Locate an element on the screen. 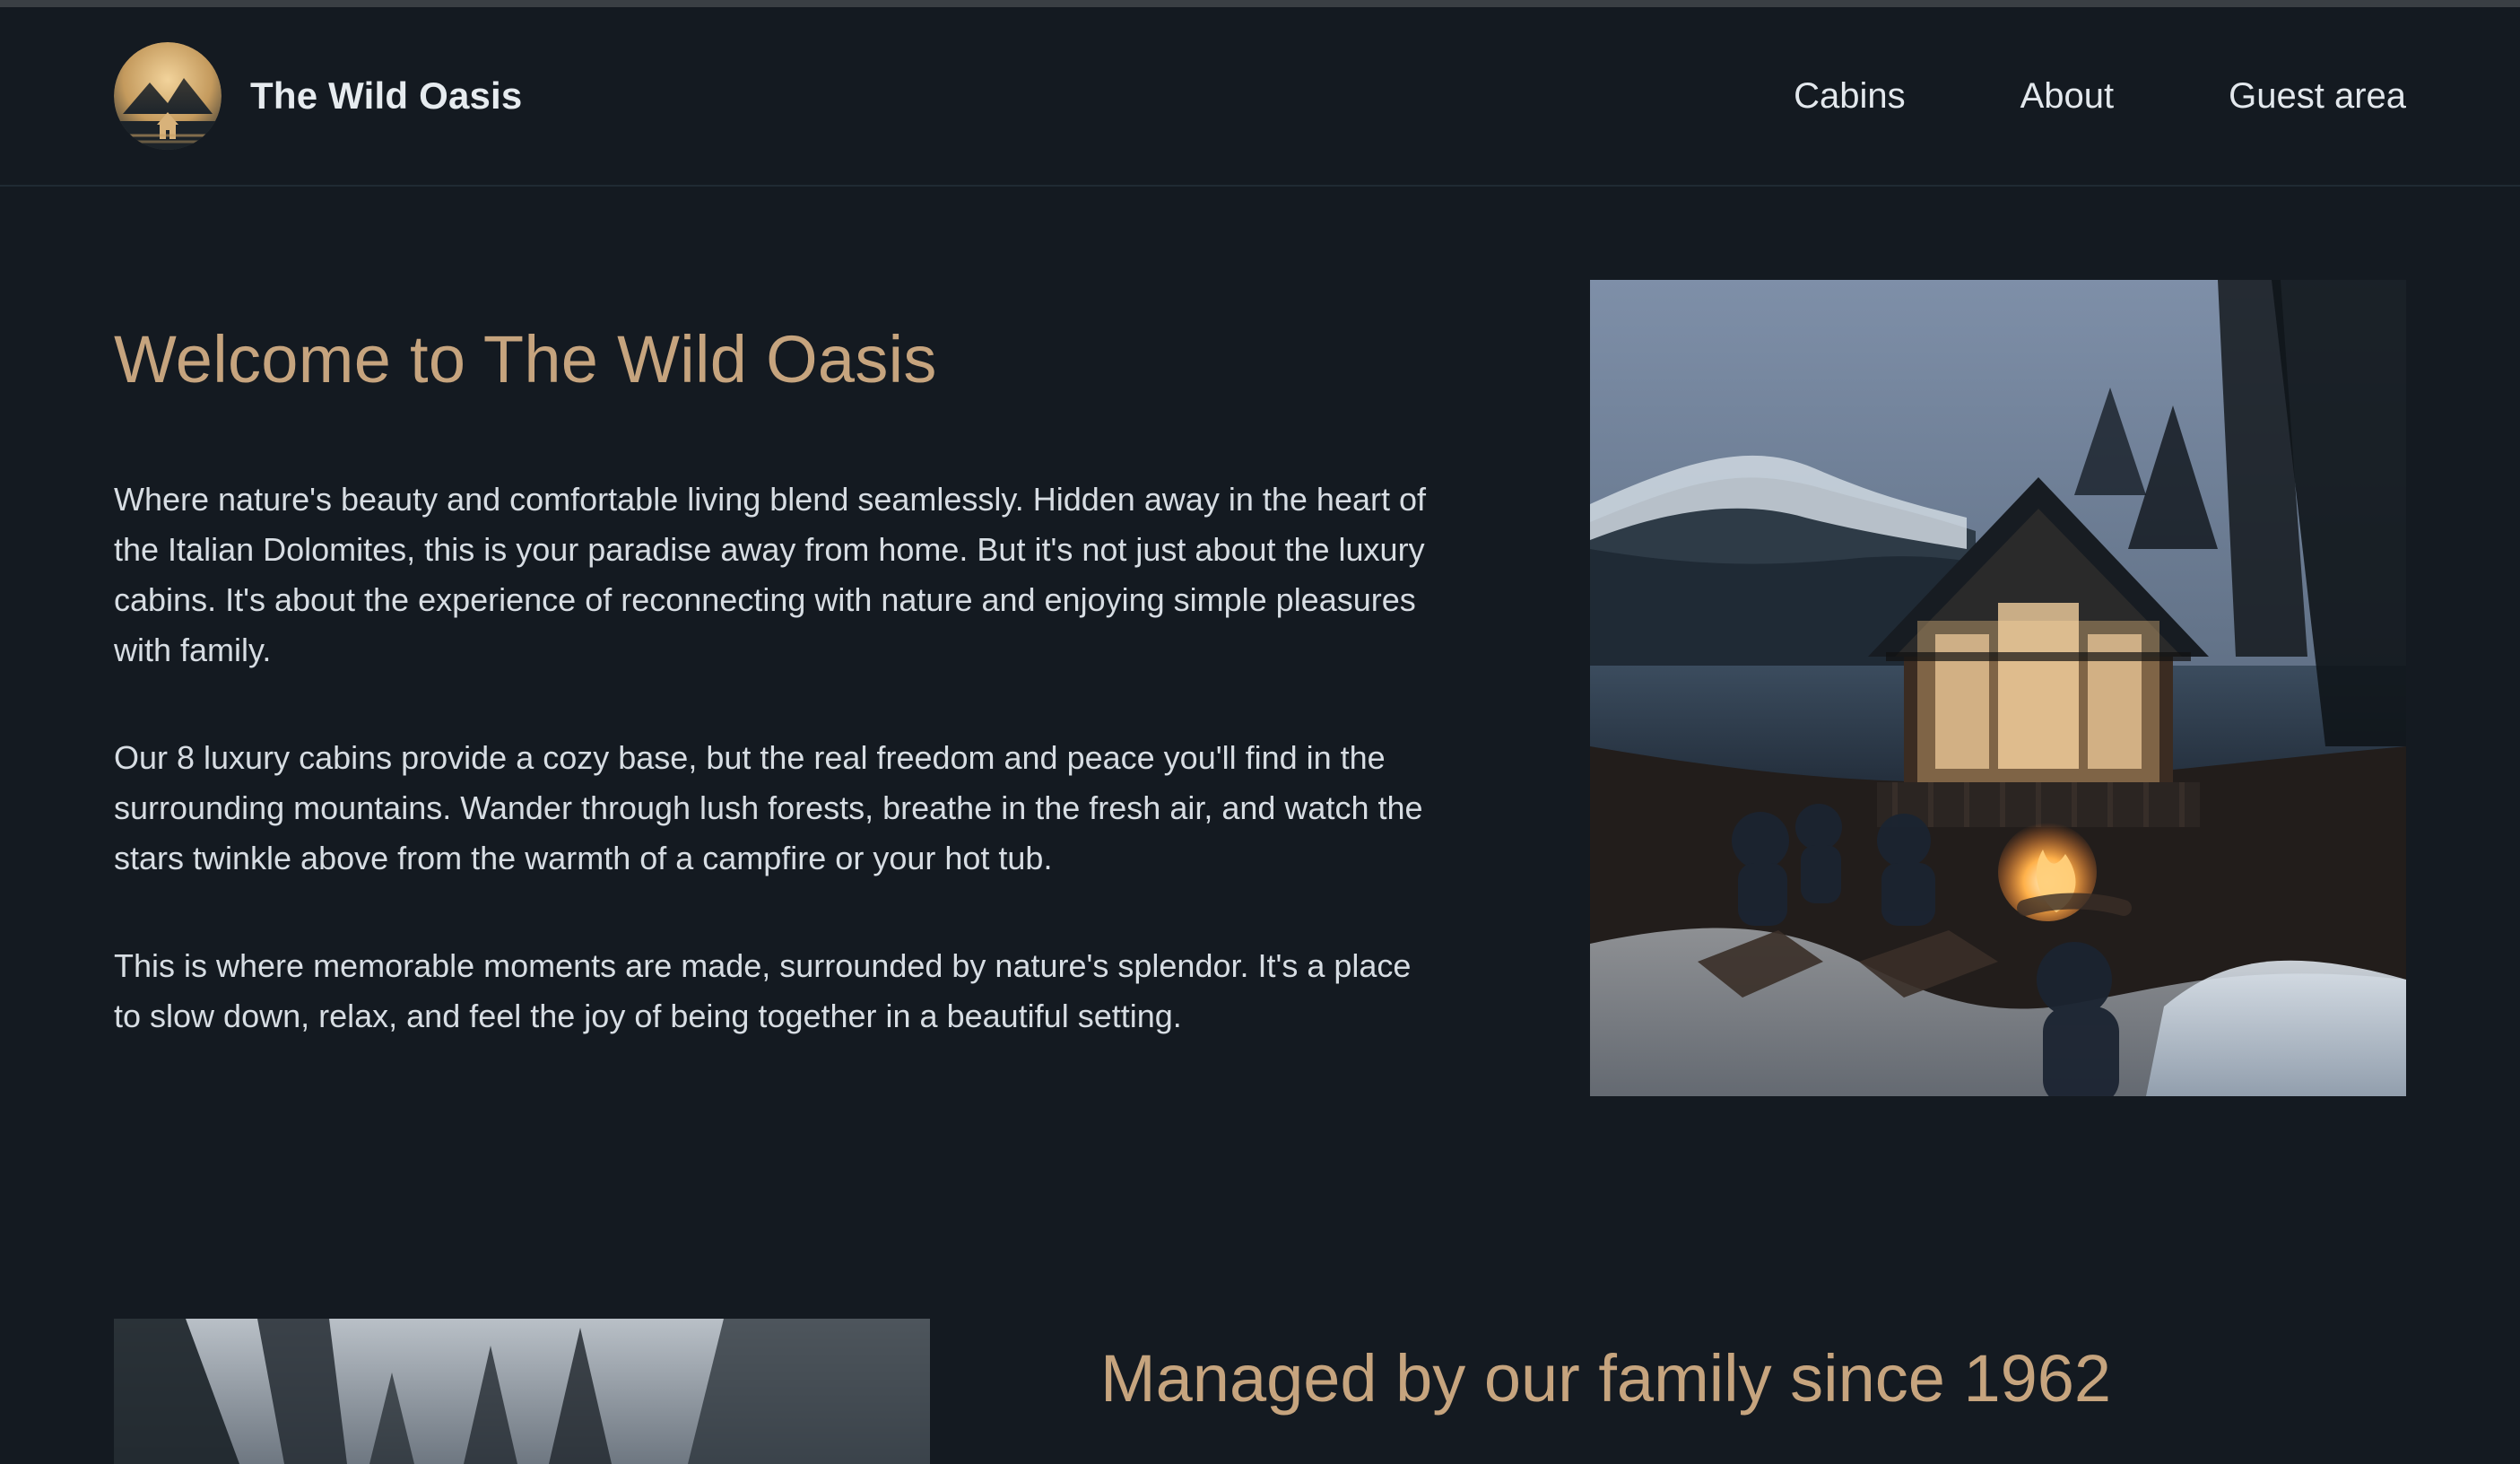 The image size is (2520, 1464). section2-image is located at coordinates (522, 1391).